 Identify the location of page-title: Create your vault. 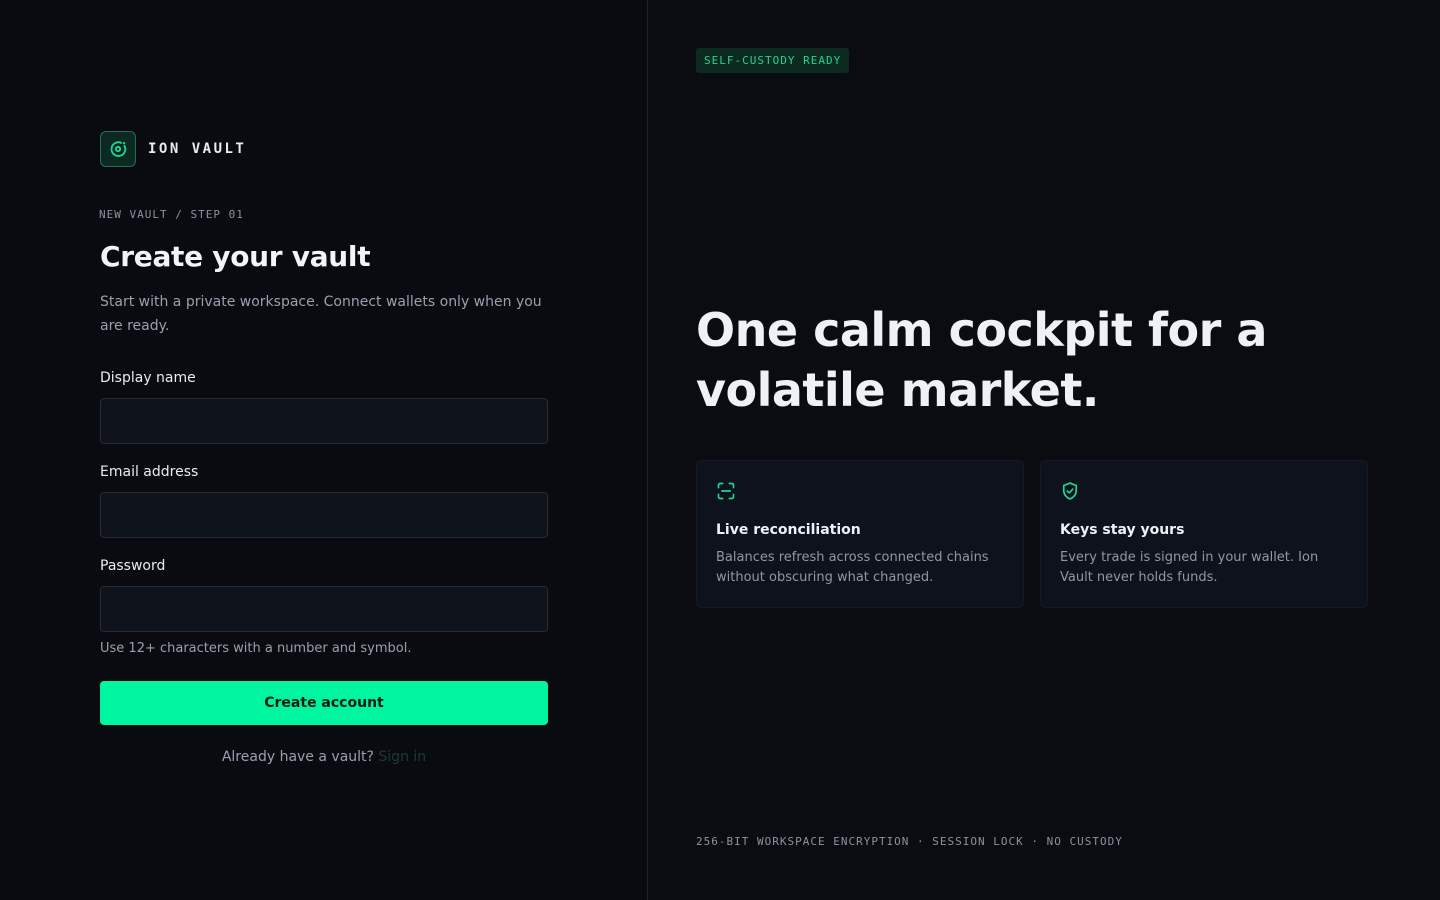
(235, 256).